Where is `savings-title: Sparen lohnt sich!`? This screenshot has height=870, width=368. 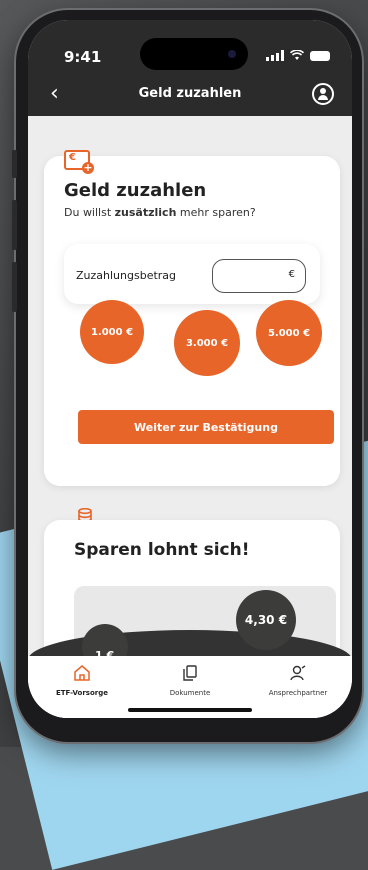
savings-title: Sparen lohnt sich! is located at coordinates (162, 550).